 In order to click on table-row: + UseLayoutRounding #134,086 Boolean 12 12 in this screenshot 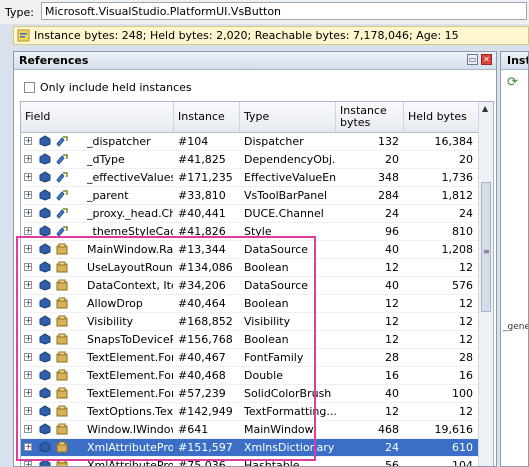, I will do `click(250, 268)`.